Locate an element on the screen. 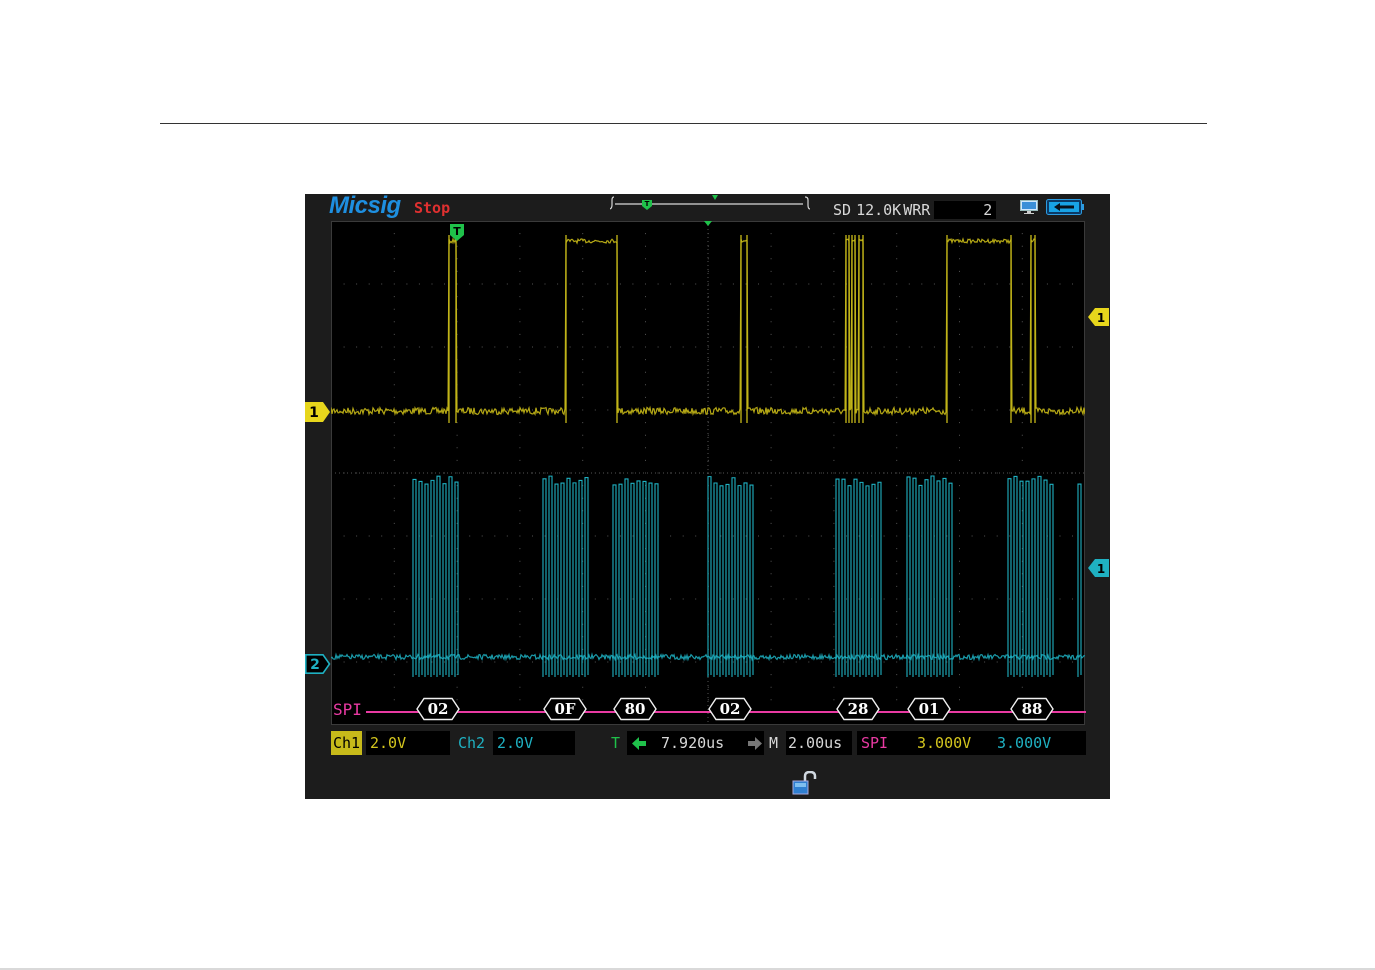  spi-byte-3: 02 is located at coordinates (730, 709).